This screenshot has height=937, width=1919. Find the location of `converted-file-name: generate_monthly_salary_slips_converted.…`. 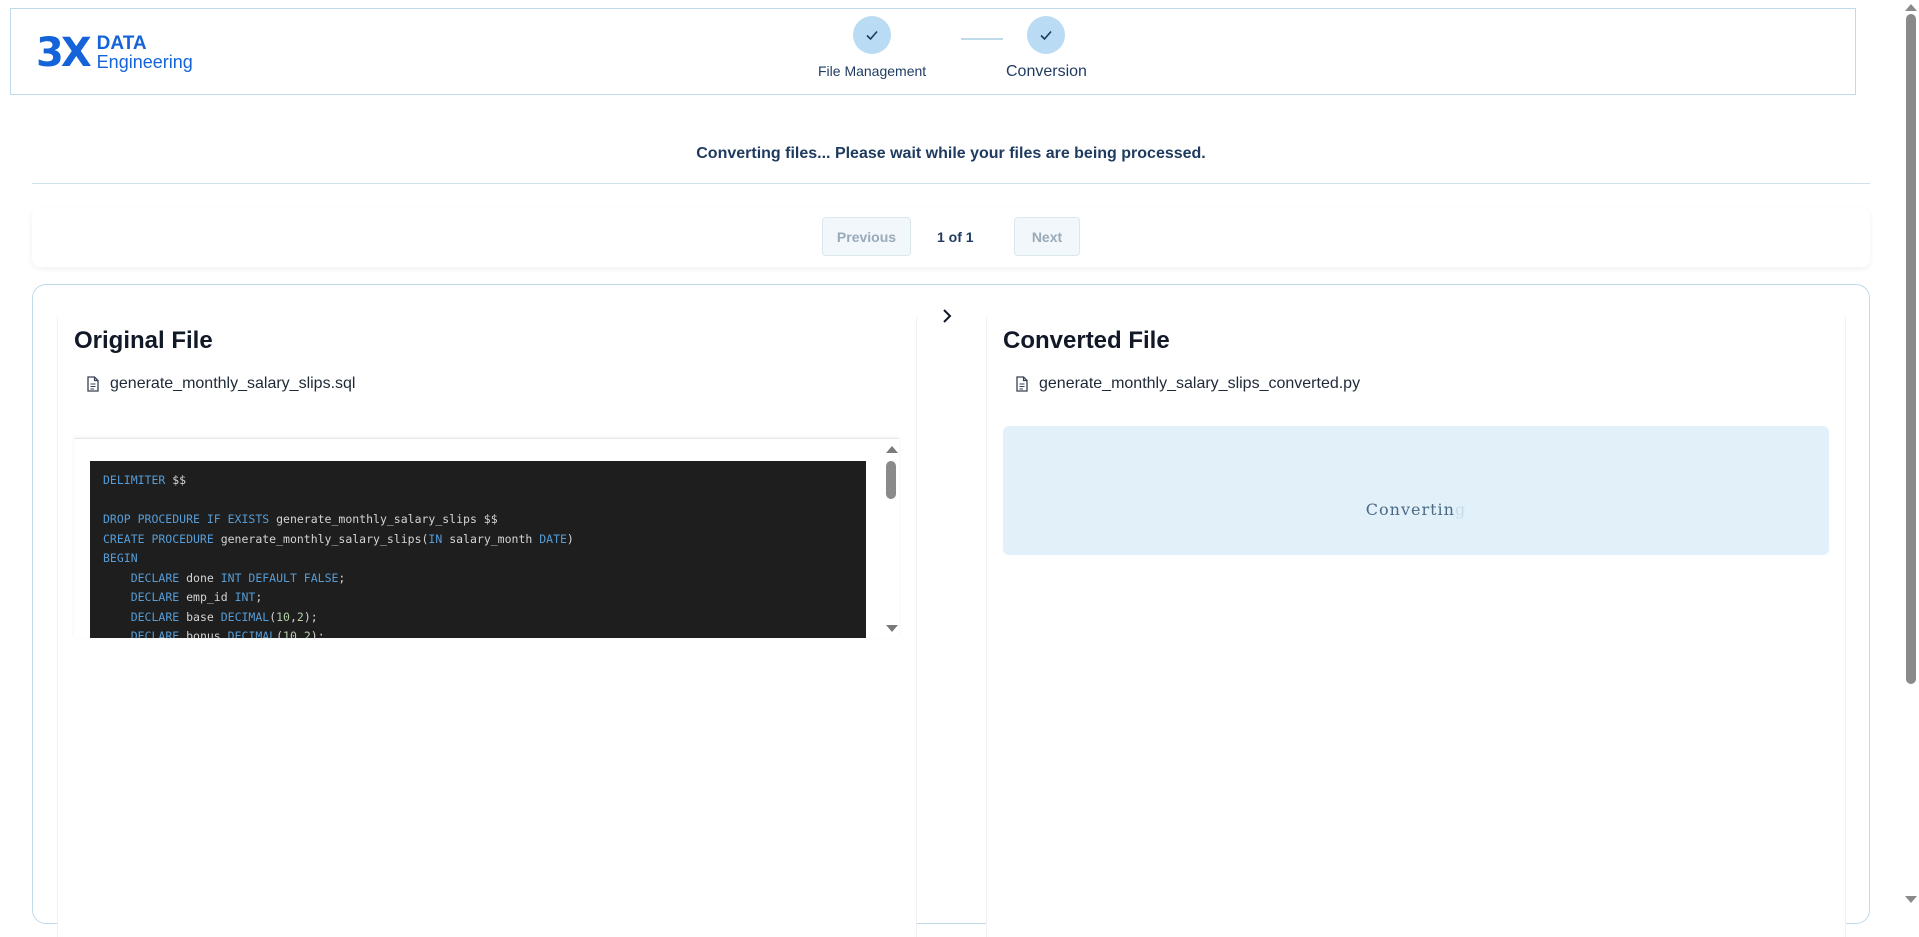

converted-file-name: generate_monthly_salary_slips_converted.… is located at coordinates (1200, 383).